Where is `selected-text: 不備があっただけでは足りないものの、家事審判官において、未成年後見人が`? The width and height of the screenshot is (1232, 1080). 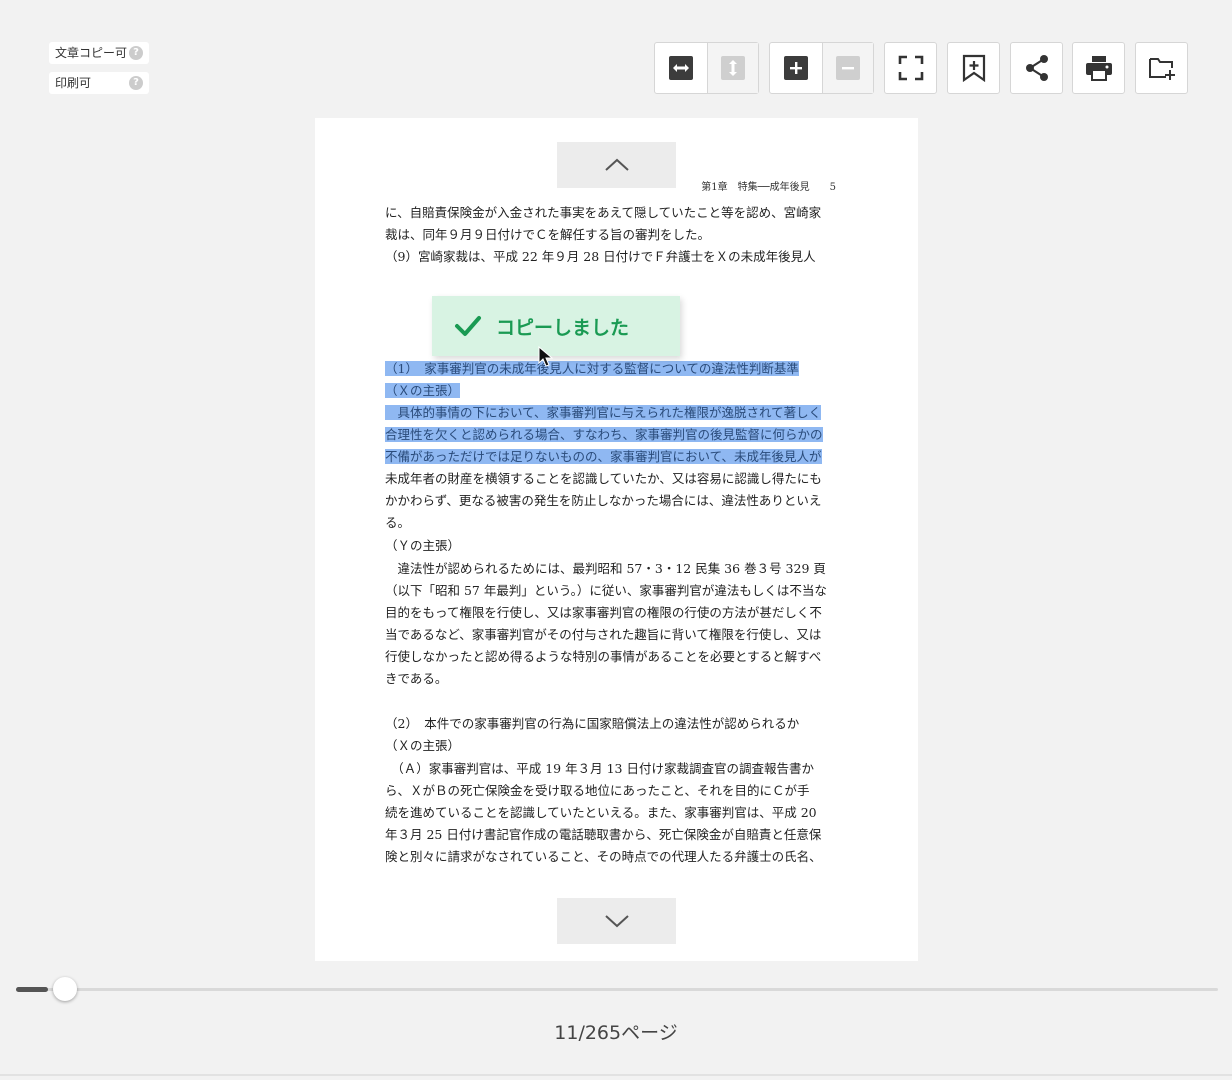
selected-text: 不備があっただけでは足りないものの、家事審判官において、未成年後見人が is located at coordinates (603, 456).